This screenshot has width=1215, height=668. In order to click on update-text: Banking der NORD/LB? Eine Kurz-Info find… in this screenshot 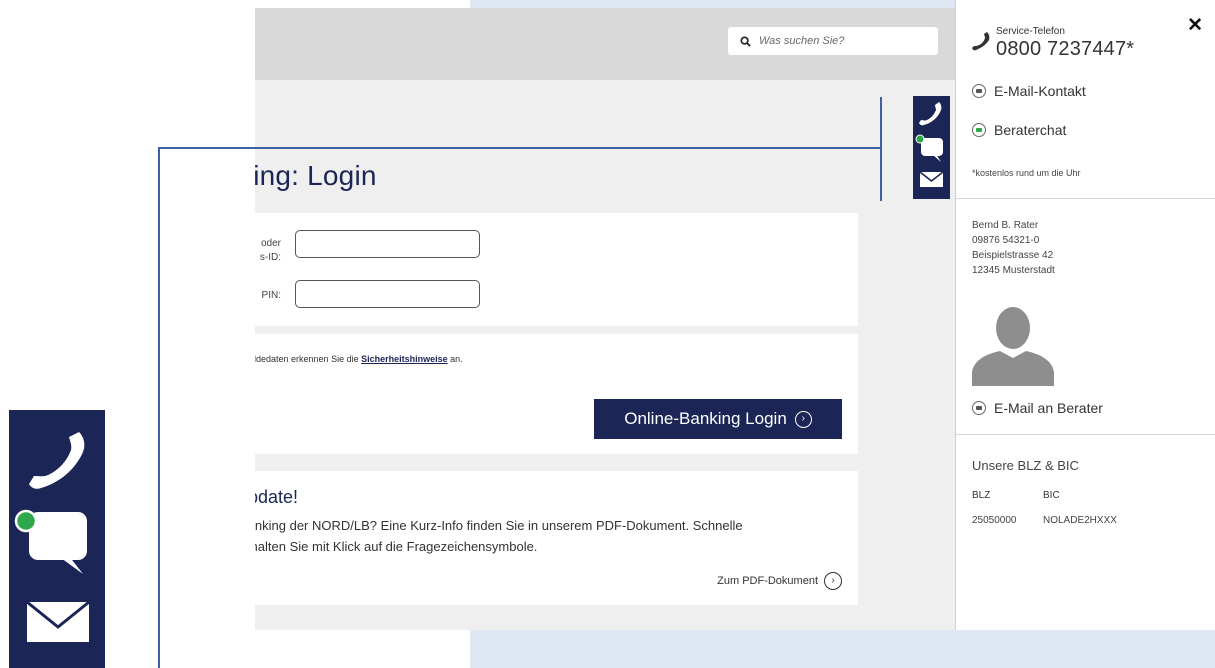, I will do `click(499, 536)`.